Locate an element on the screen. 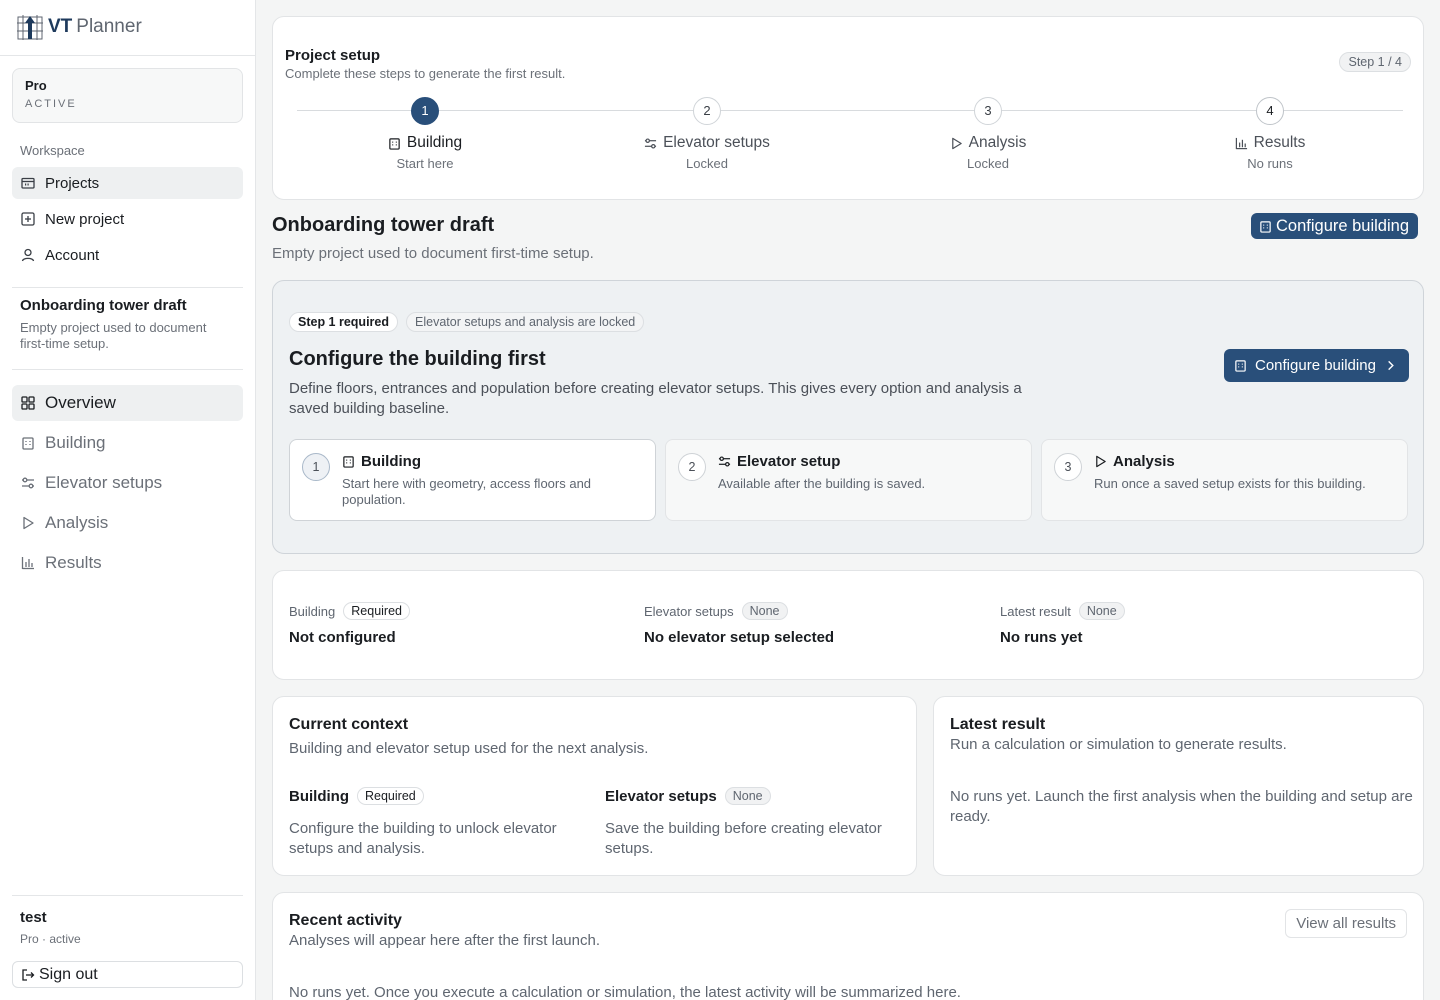 Image resolution: width=1440 pixels, height=1000 pixels. summary-badge: Required is located at coordinates (376, 611).